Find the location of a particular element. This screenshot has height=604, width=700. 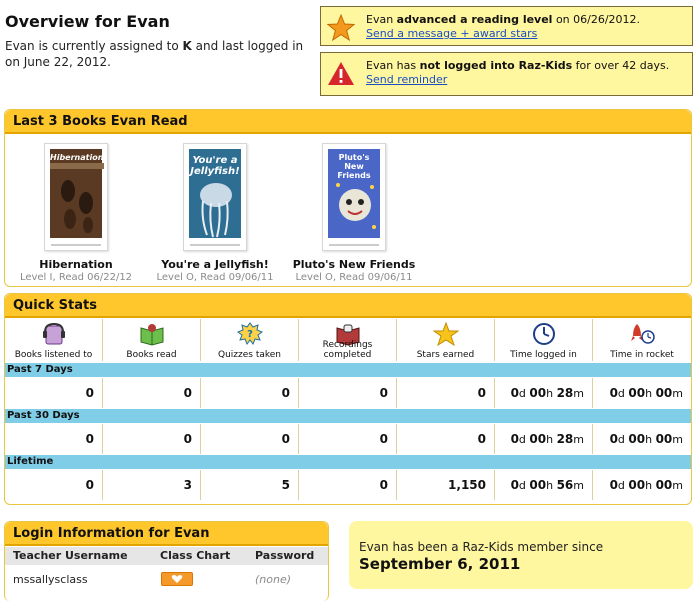

stats-row-lifetime: 0 3 5 0 1,150 0d 00h 56m 0d 00h 00m is located at coordinates (348, 485).